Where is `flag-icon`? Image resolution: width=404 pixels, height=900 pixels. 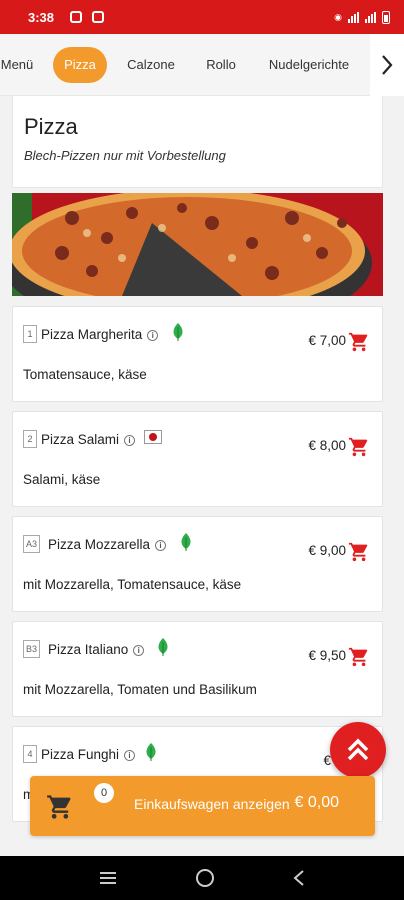 flag-icon is located at coordinates (153, 437).